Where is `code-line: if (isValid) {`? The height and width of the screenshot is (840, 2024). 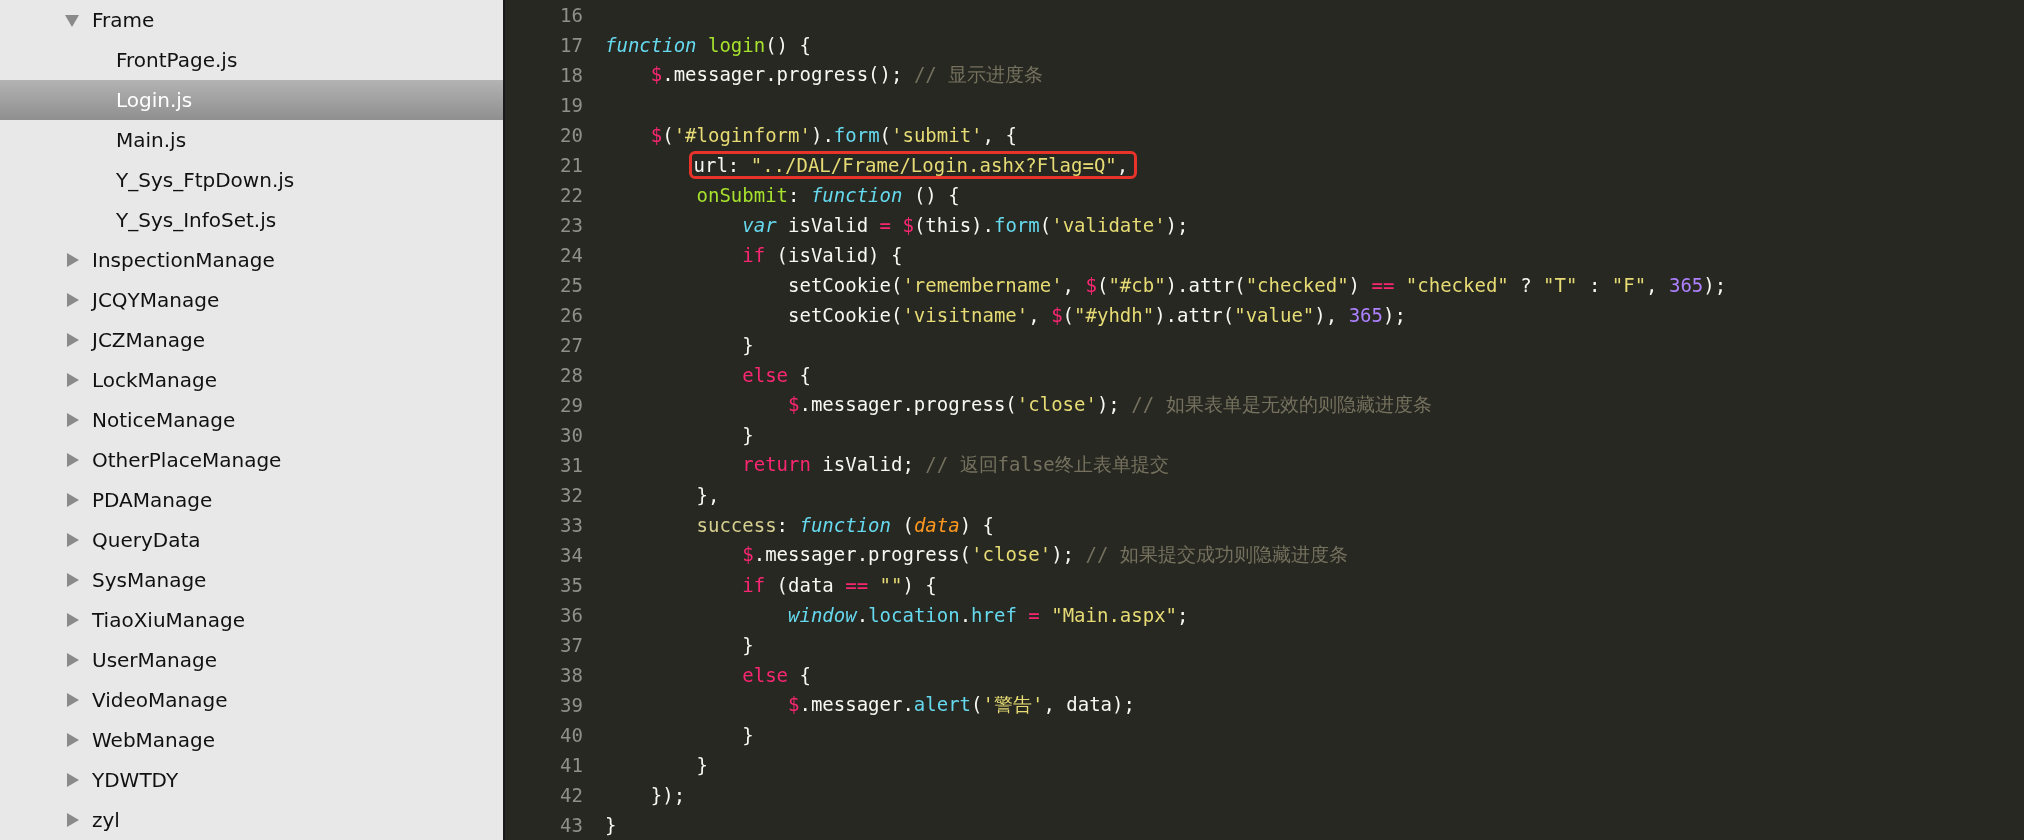
code-line: if (isValid) { is located at coordinates (822, 255).